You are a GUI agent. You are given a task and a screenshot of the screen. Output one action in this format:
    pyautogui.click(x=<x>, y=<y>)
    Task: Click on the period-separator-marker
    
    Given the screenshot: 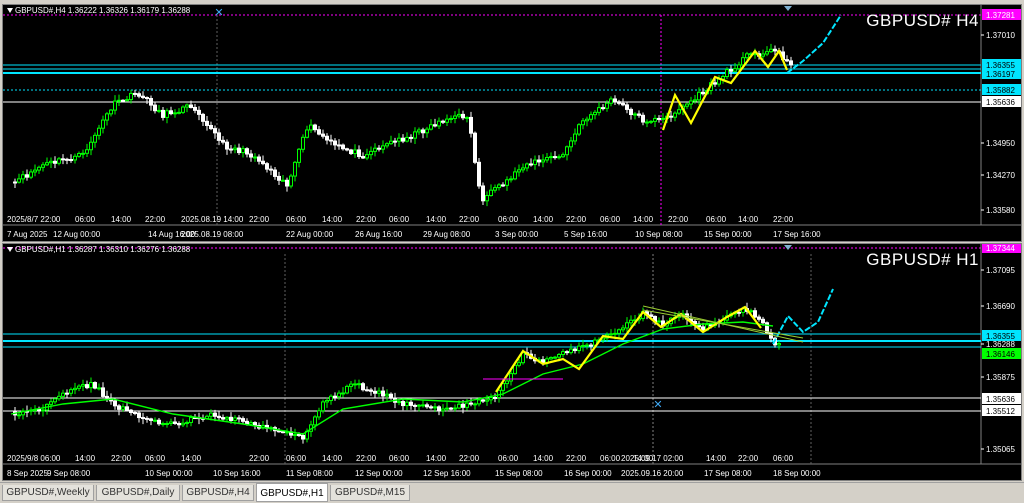 What is the action you would take?
    pyautogui.click(x=788, y=8)
    